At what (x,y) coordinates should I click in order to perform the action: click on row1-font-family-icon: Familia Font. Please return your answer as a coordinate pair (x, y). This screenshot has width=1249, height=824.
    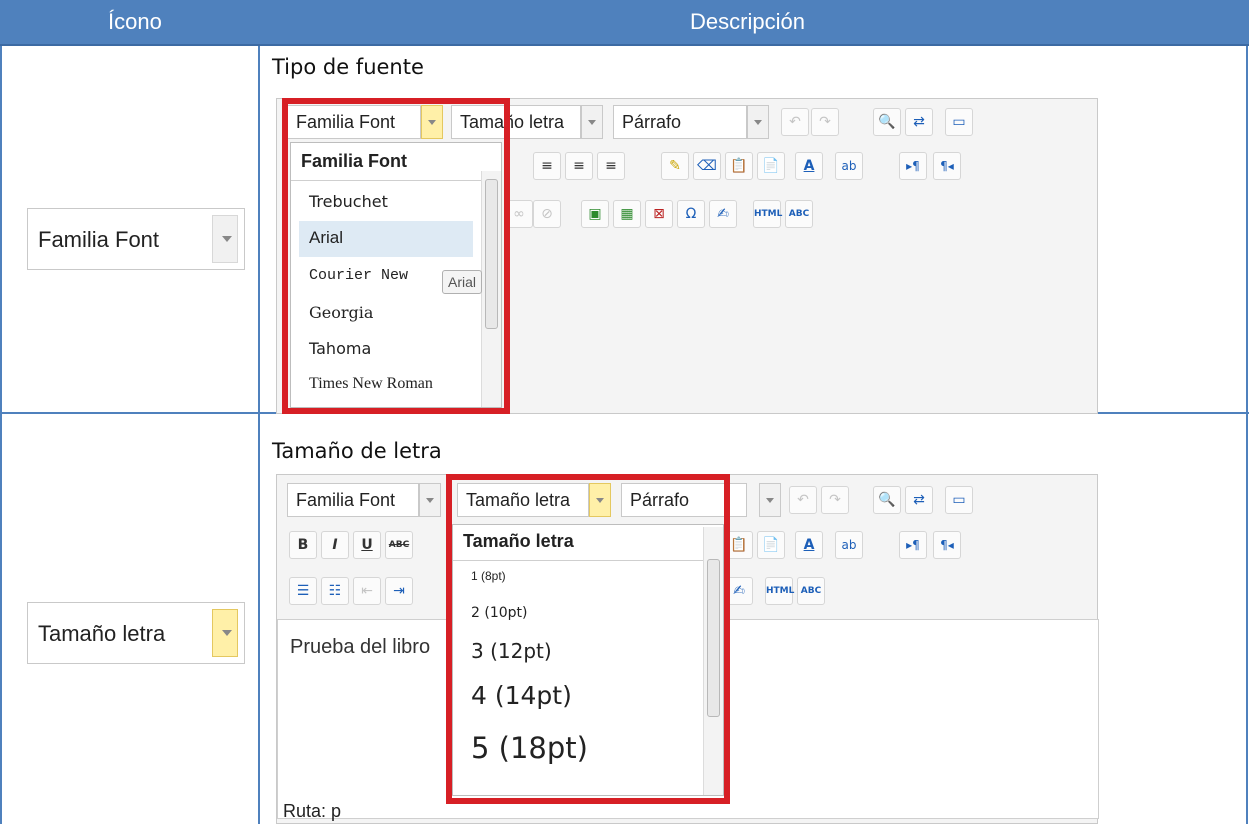
    Looking at the image, I should click on (136, 239).